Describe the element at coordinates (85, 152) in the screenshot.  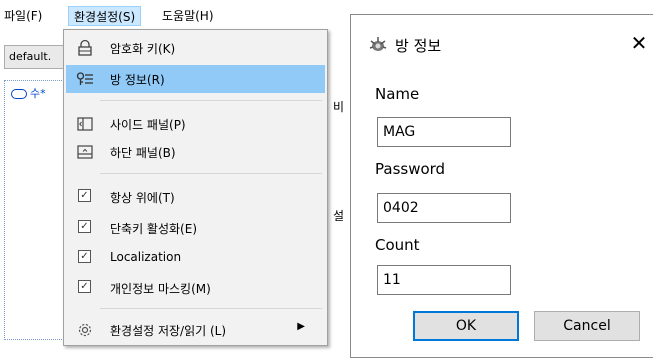
I see `bottom-panel-icon` at that location.